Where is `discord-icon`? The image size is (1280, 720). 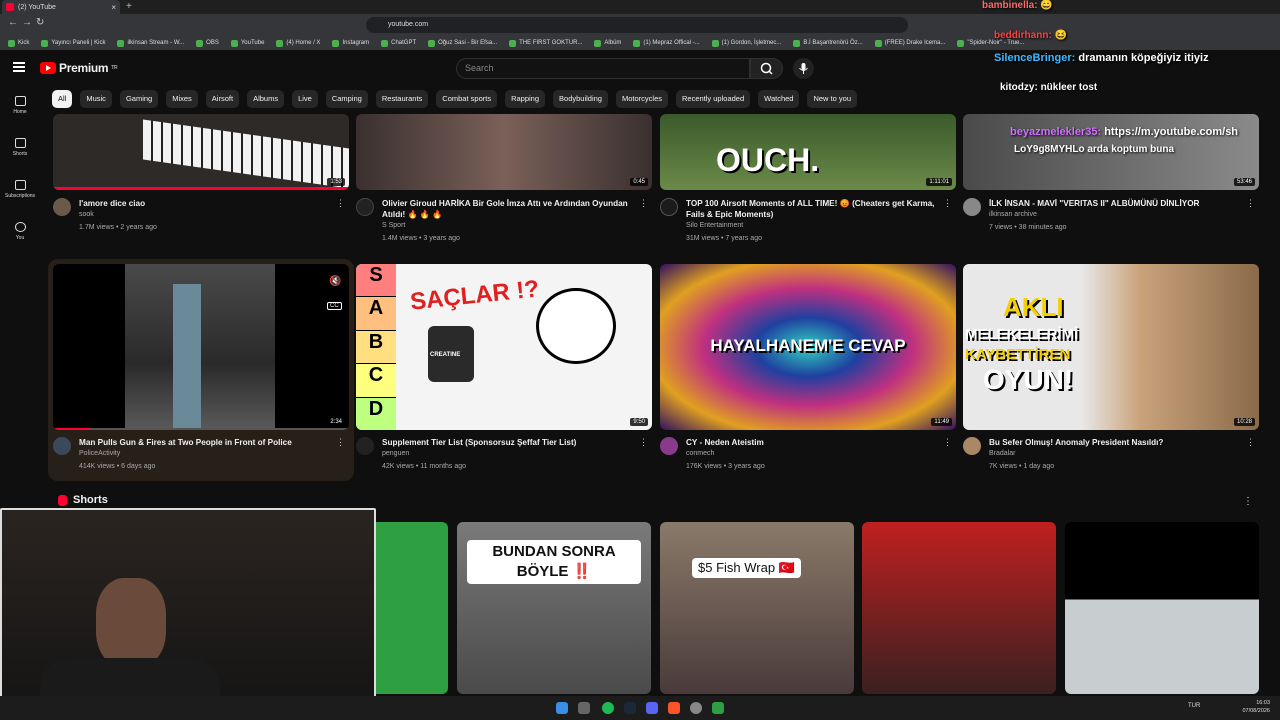 discord-icon is located at coordinates (652, 708).